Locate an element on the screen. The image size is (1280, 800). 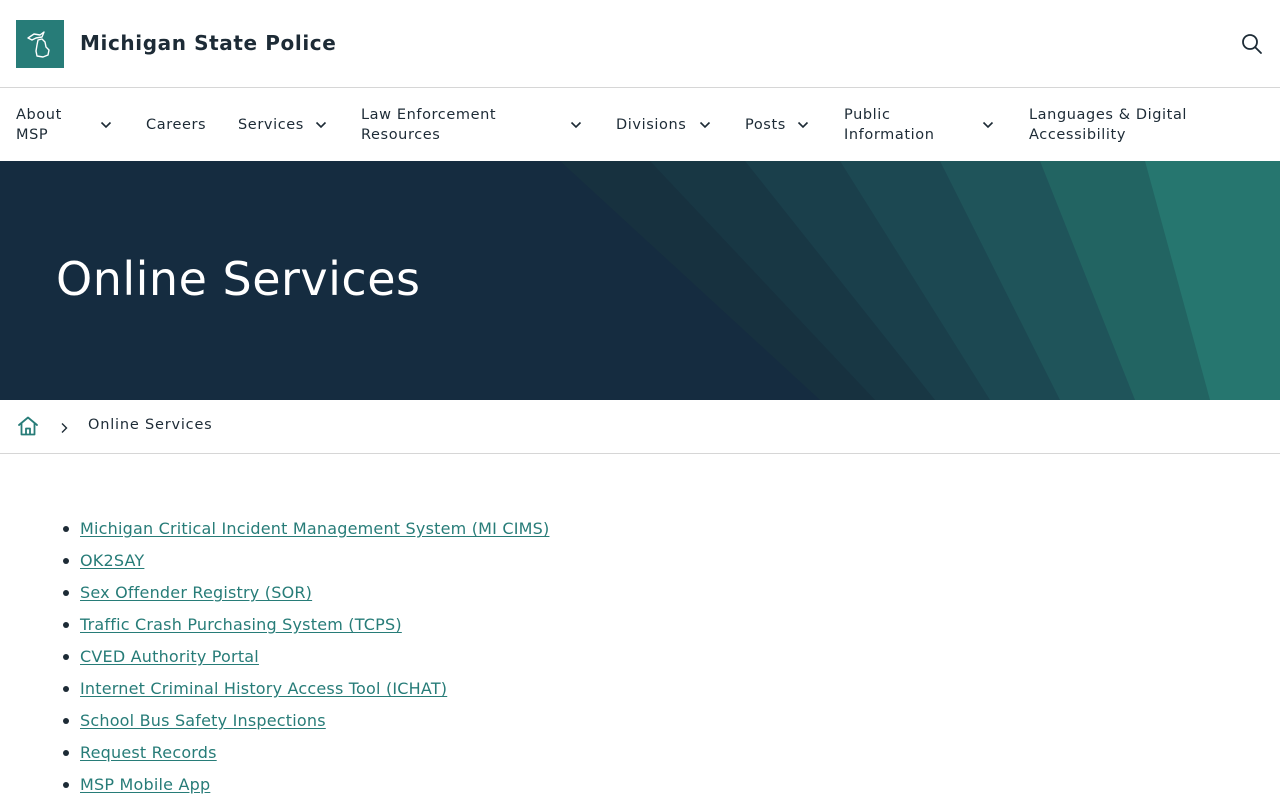
nav-item-label: Law Enforcement Resources is located at coordinates (429, 125).